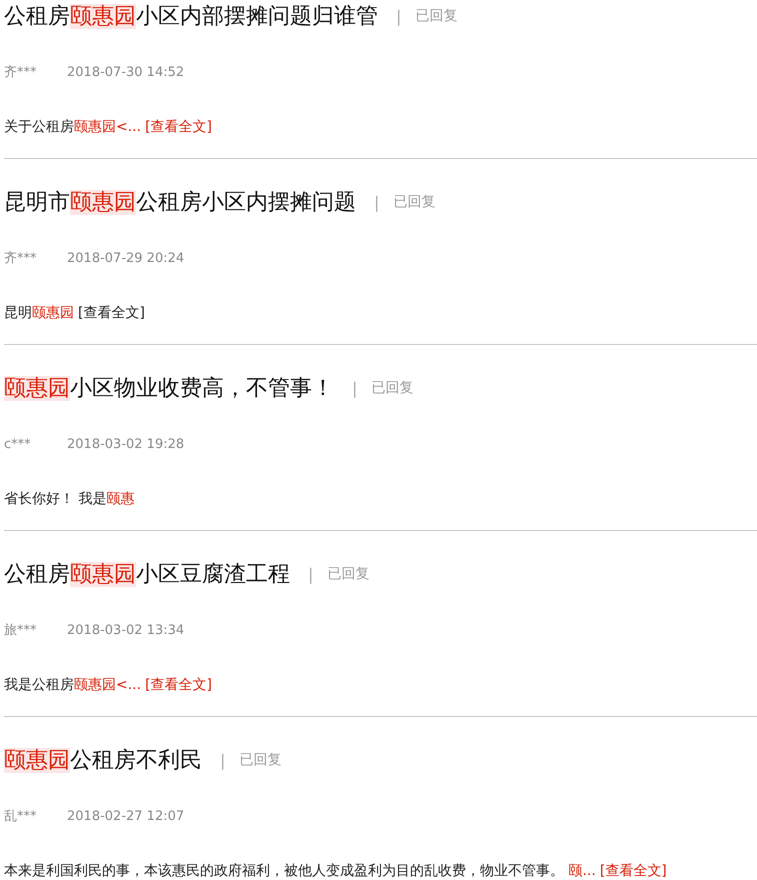  What do you see at coordinates (125, 631) in the screenshot?
I see `post-date: 2018-03-02 13:34` at bounding box center [125, 631].